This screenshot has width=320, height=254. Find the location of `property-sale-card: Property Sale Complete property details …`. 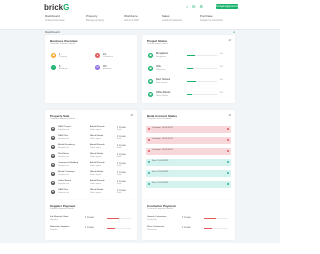

property-sale-card: Property Sale Complete property details … is located at coordinates (91, 156).